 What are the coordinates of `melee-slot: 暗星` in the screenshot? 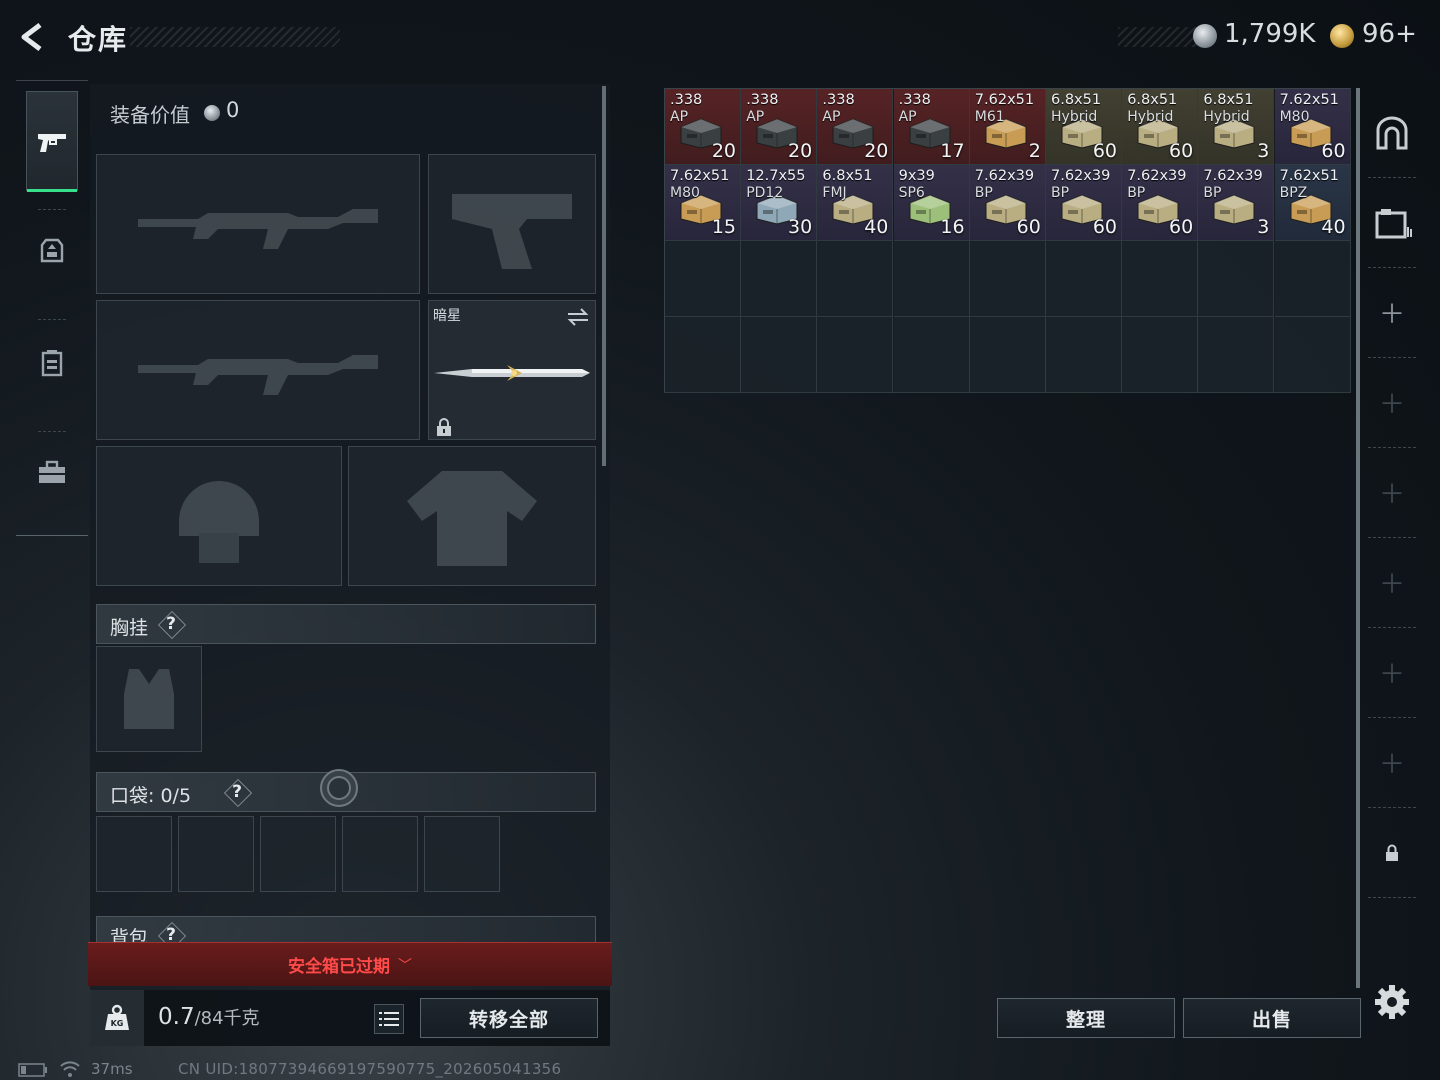 It's located at (512, 370).